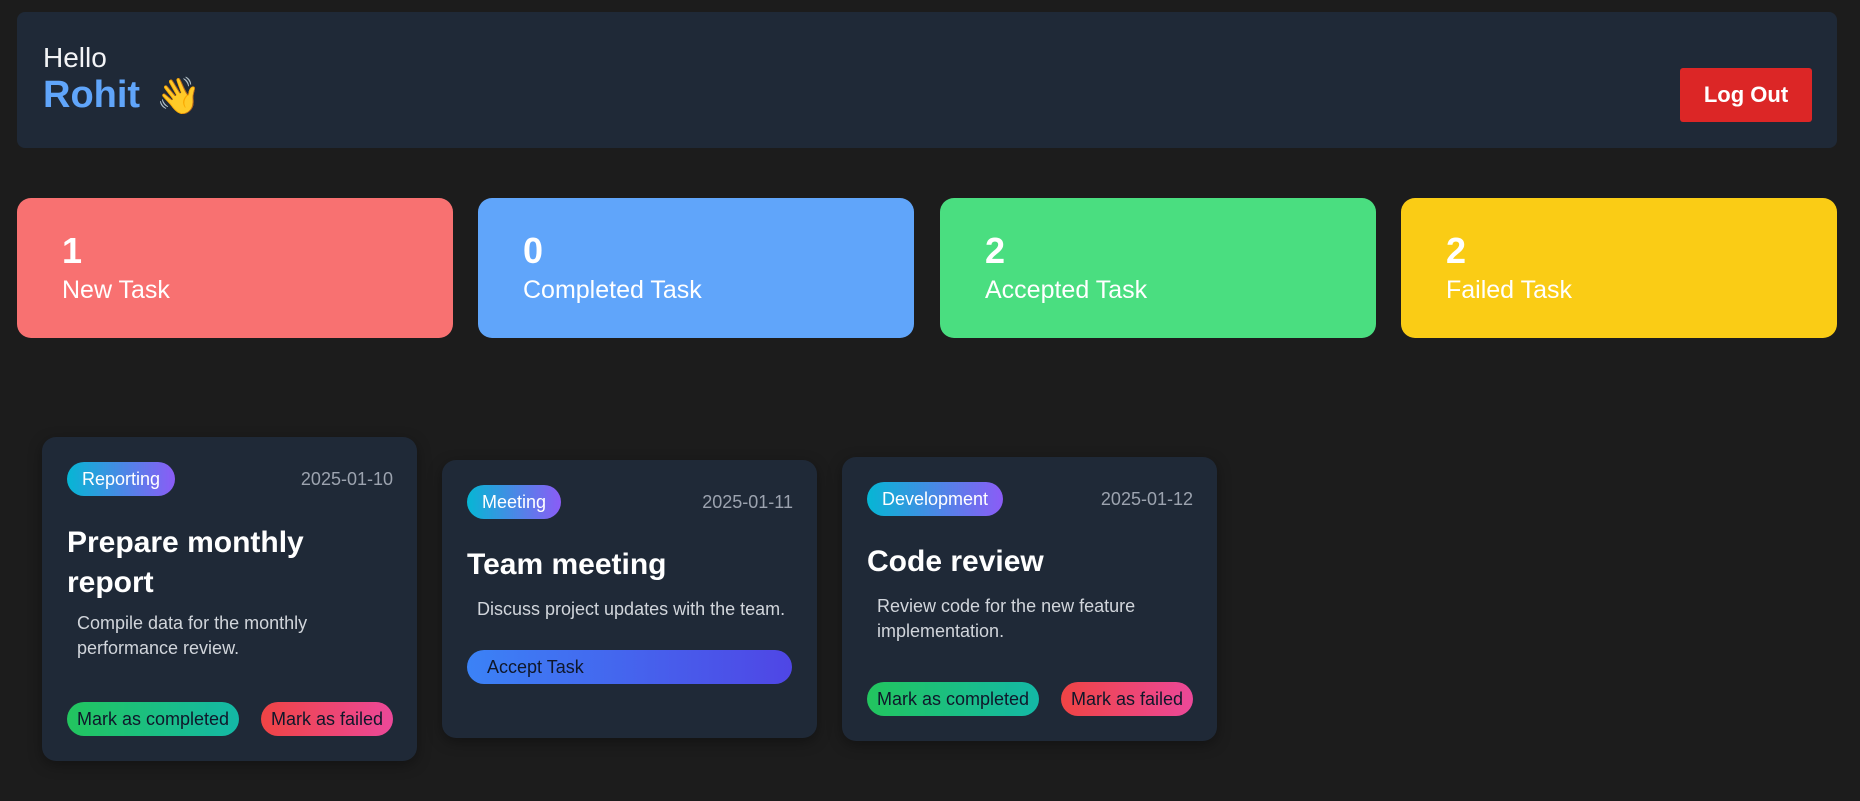 This screenshot has height=801, width=1860. Describe the element at coordinates (1746, 95) in the screenshot. I see `logout-button: Log Out` at that location.